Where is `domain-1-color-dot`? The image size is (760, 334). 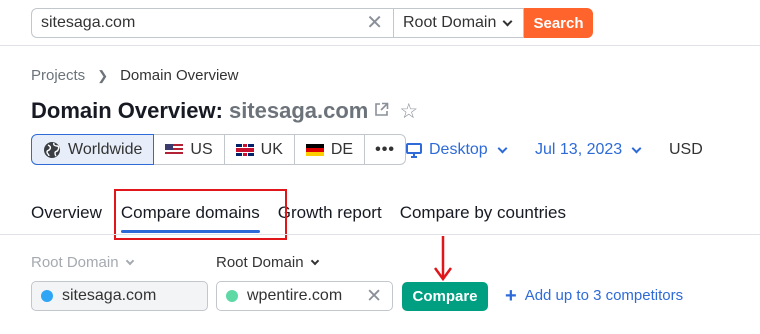
domain-1-color-dot is located at coordinates (47, 296).